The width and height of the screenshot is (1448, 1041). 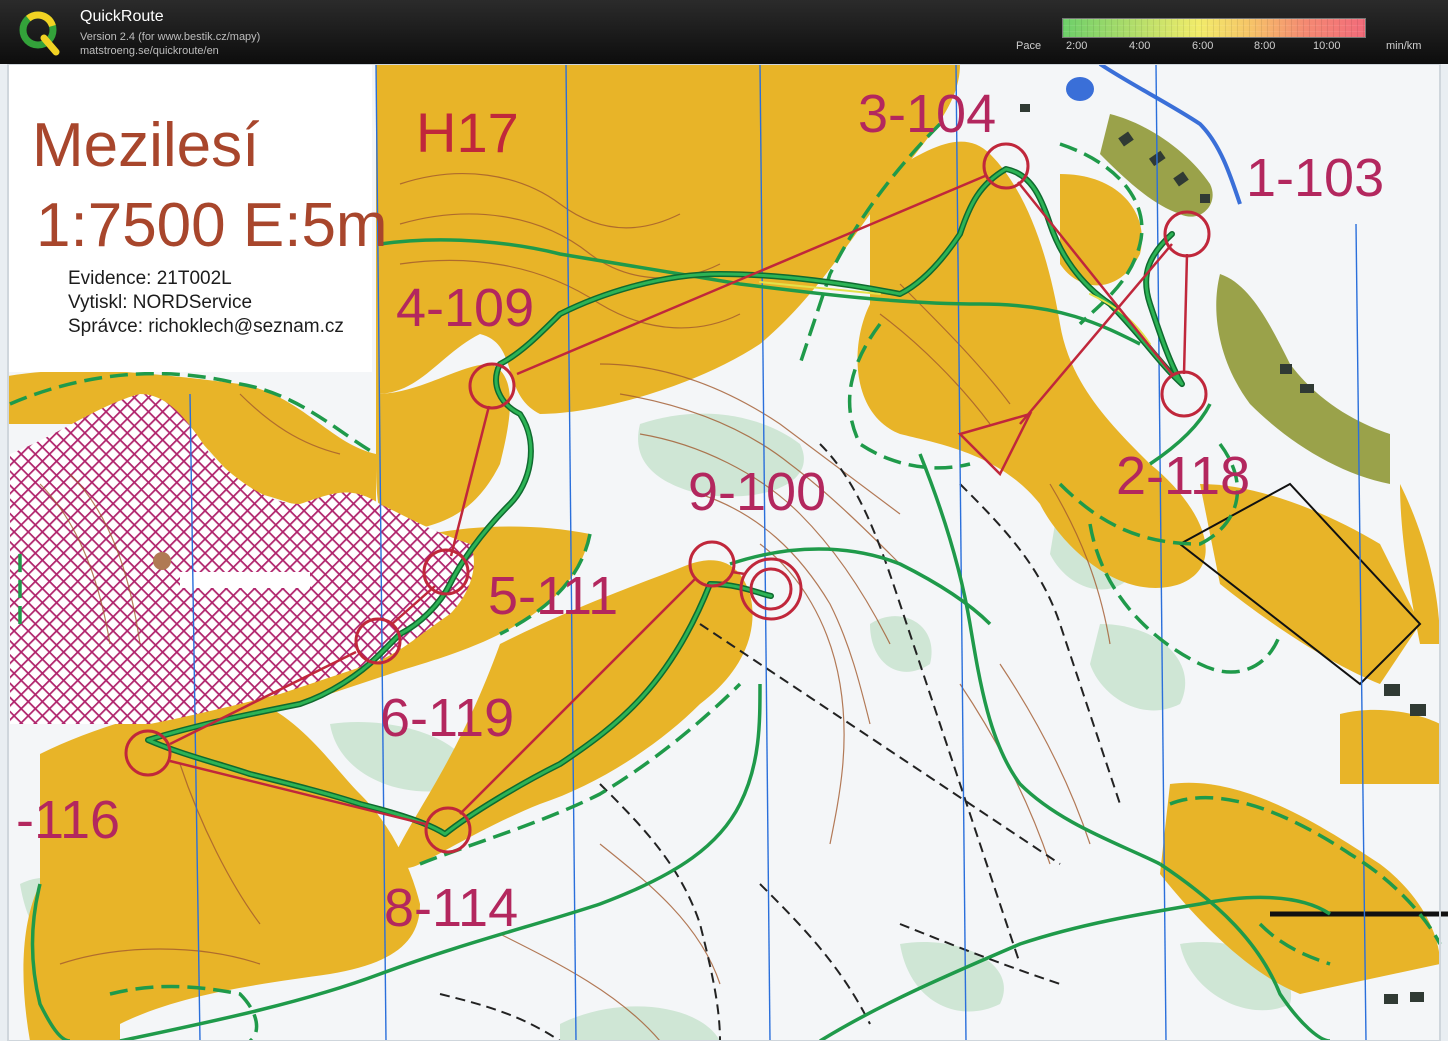 I want to click on map-info-line: Správce: richoklech@seznam.cz, so click(x=206, y=326).